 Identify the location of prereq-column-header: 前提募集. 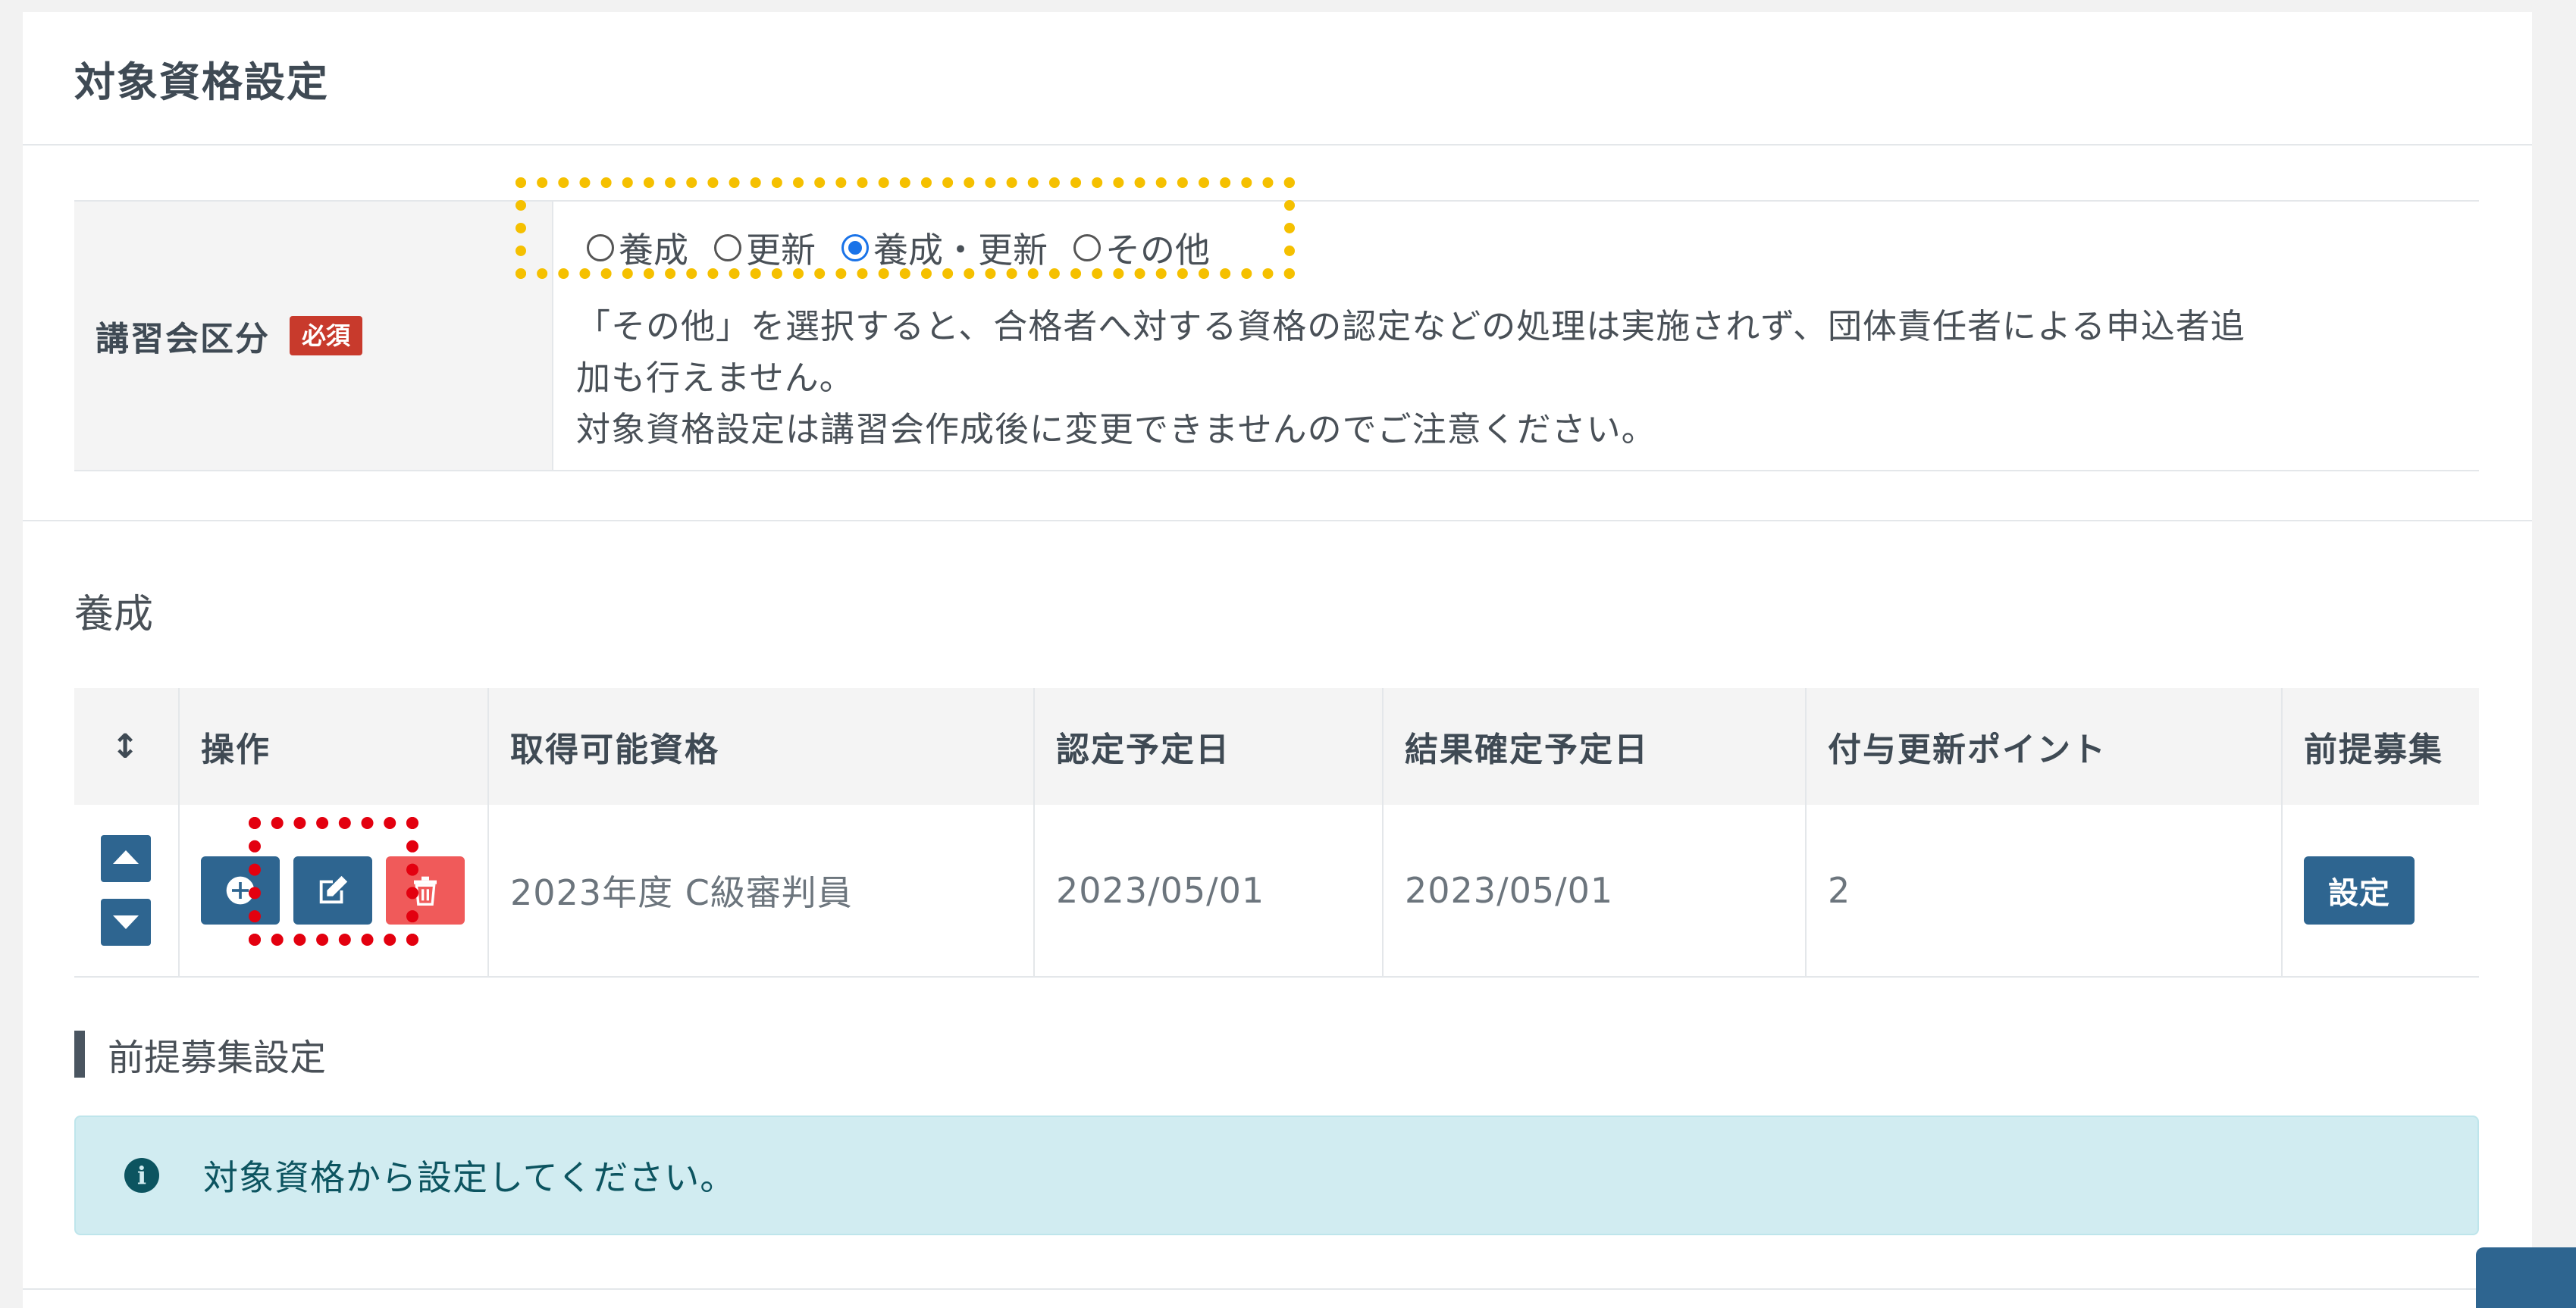
(2380, 746).